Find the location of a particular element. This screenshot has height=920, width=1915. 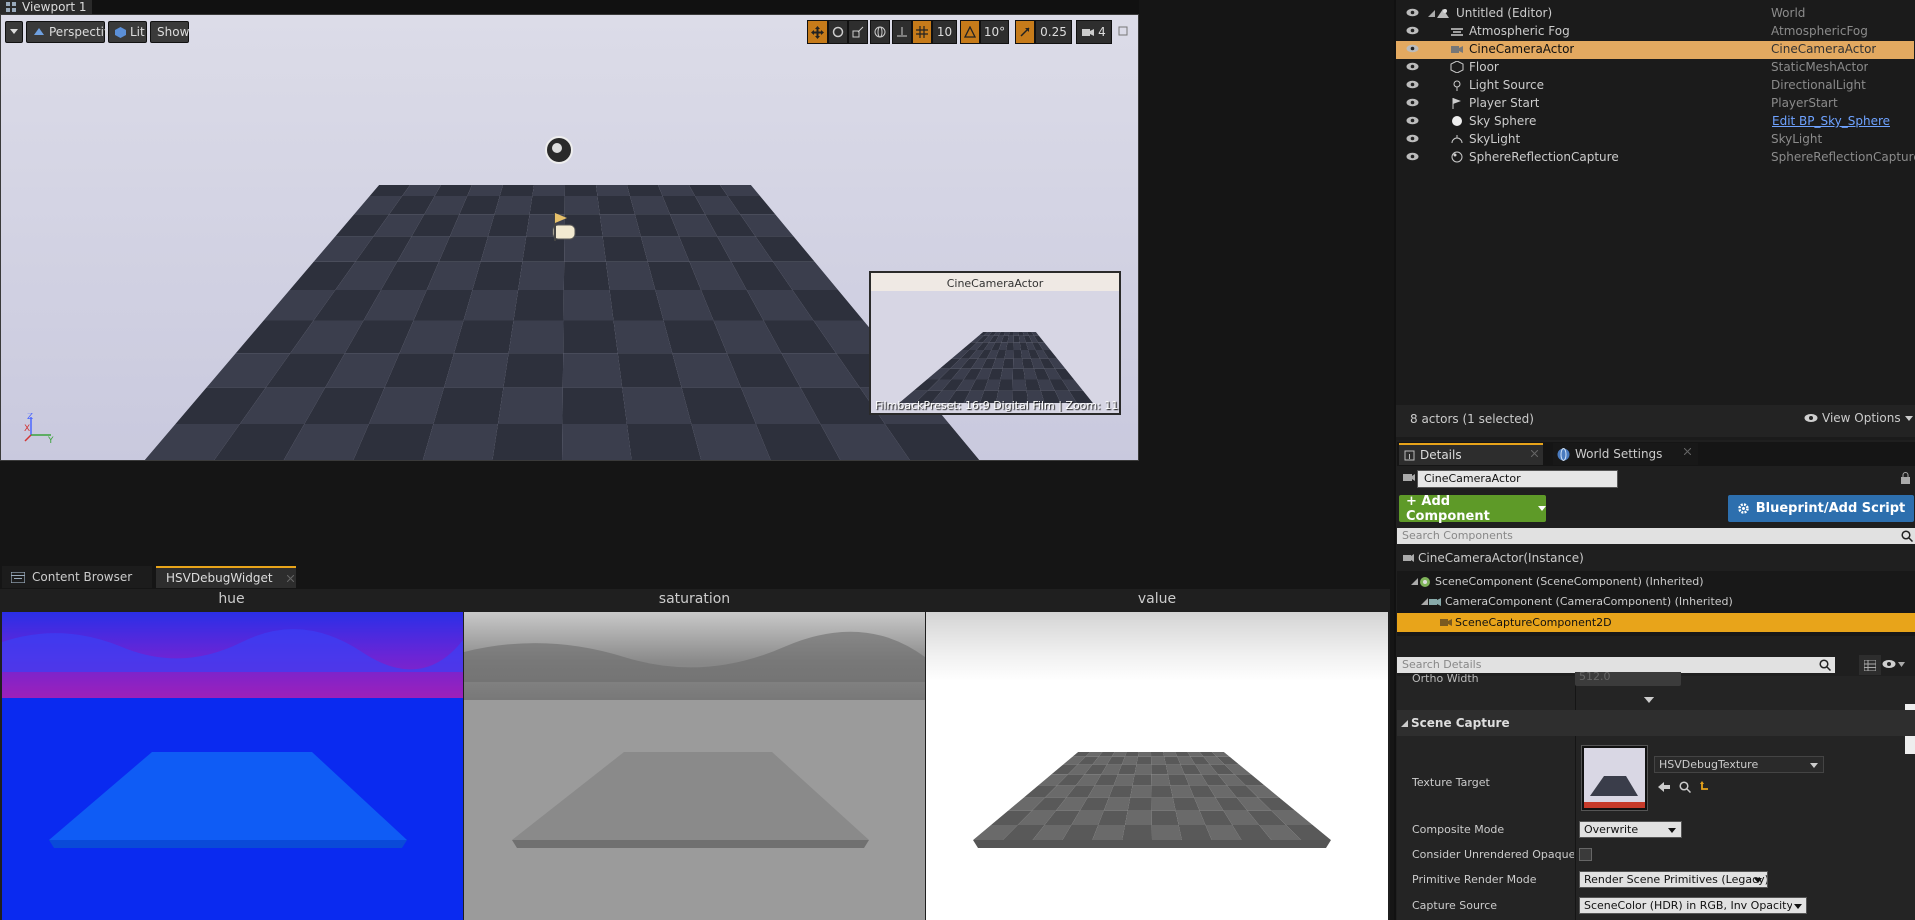

outliner-row: Floor StaticMeshActor is located at coordinates (1655, 68).